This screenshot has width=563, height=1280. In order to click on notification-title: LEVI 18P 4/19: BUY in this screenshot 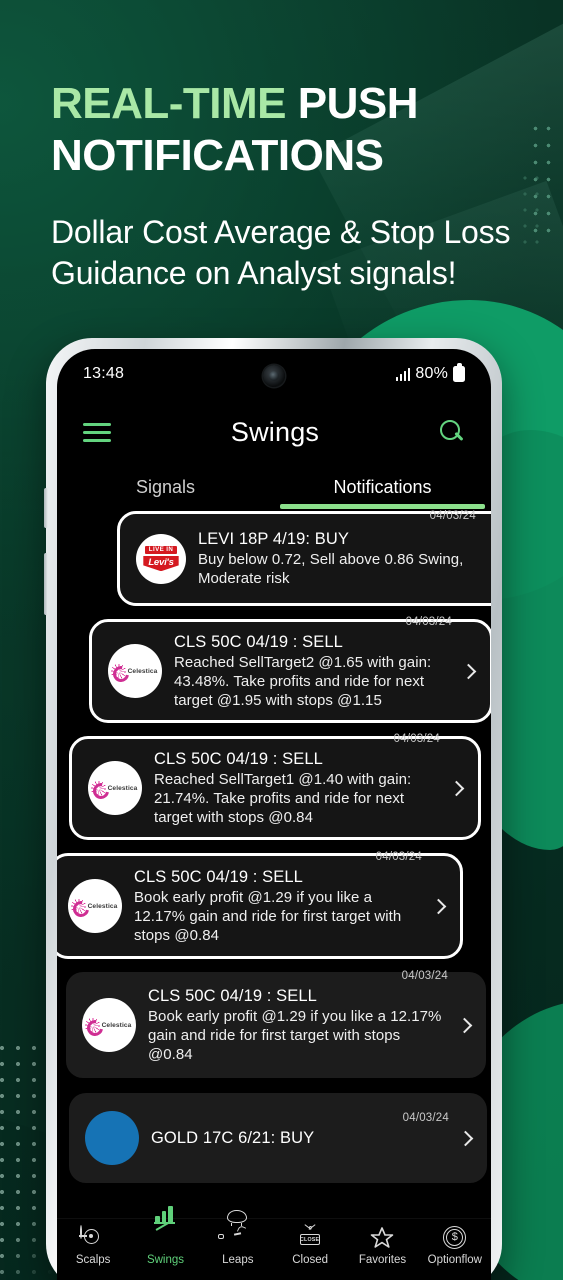, I will do `click(274, 539)`.